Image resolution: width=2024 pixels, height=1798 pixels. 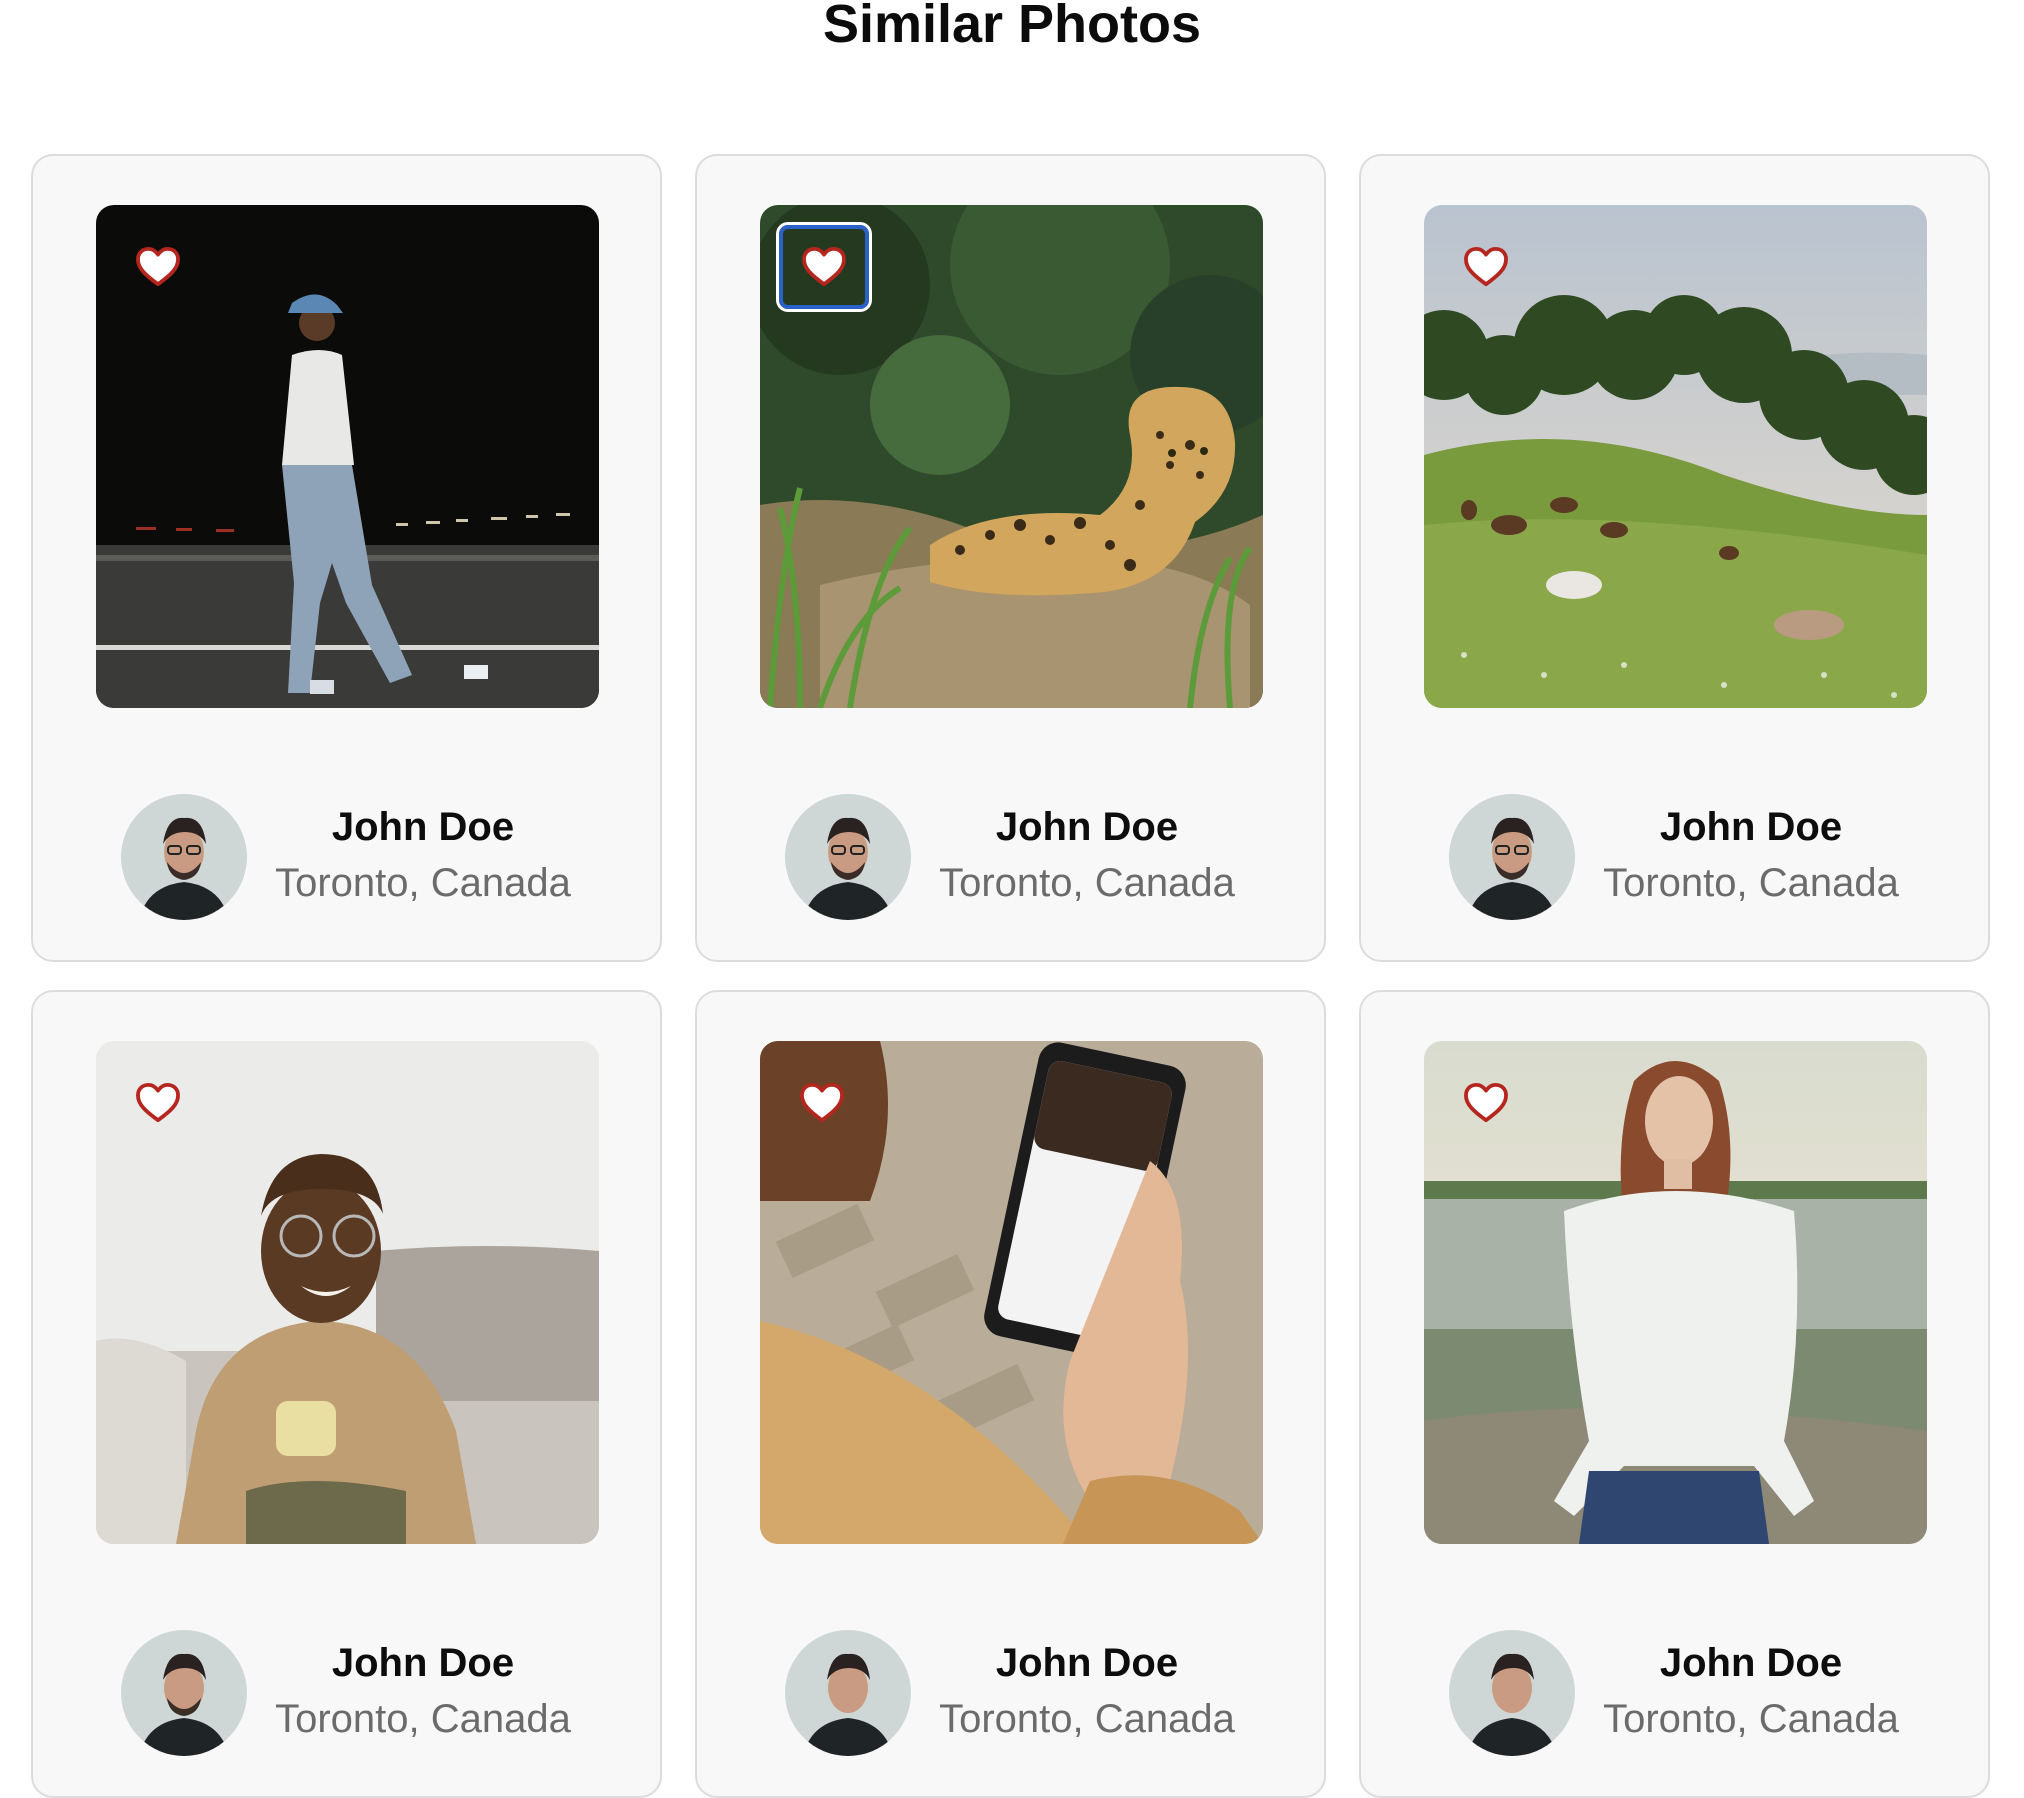 I want to click on woman-by-lake-photo, so click(x=1675, y=1292).